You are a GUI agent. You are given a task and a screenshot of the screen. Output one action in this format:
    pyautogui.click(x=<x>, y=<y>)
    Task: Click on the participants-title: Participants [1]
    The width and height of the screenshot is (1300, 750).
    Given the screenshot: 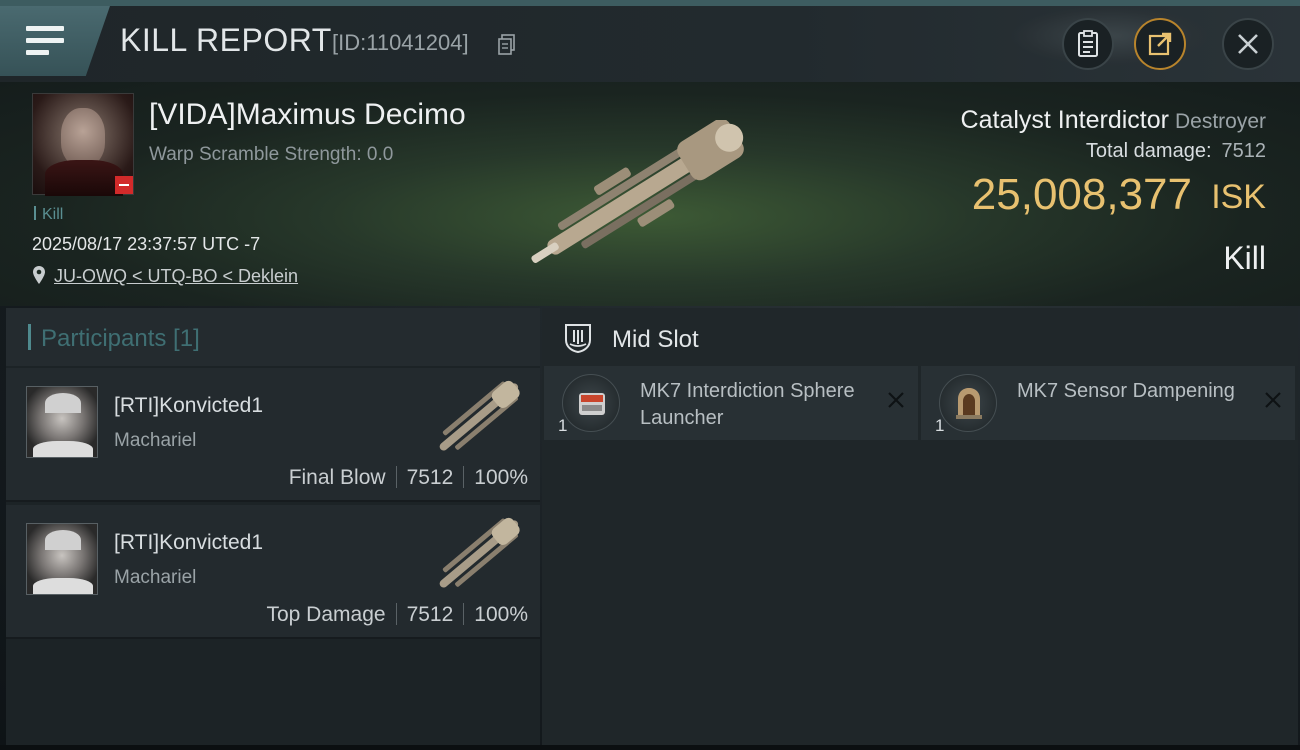 What is the action you would take?
    pyautogui.click(x=114, y=338)
    